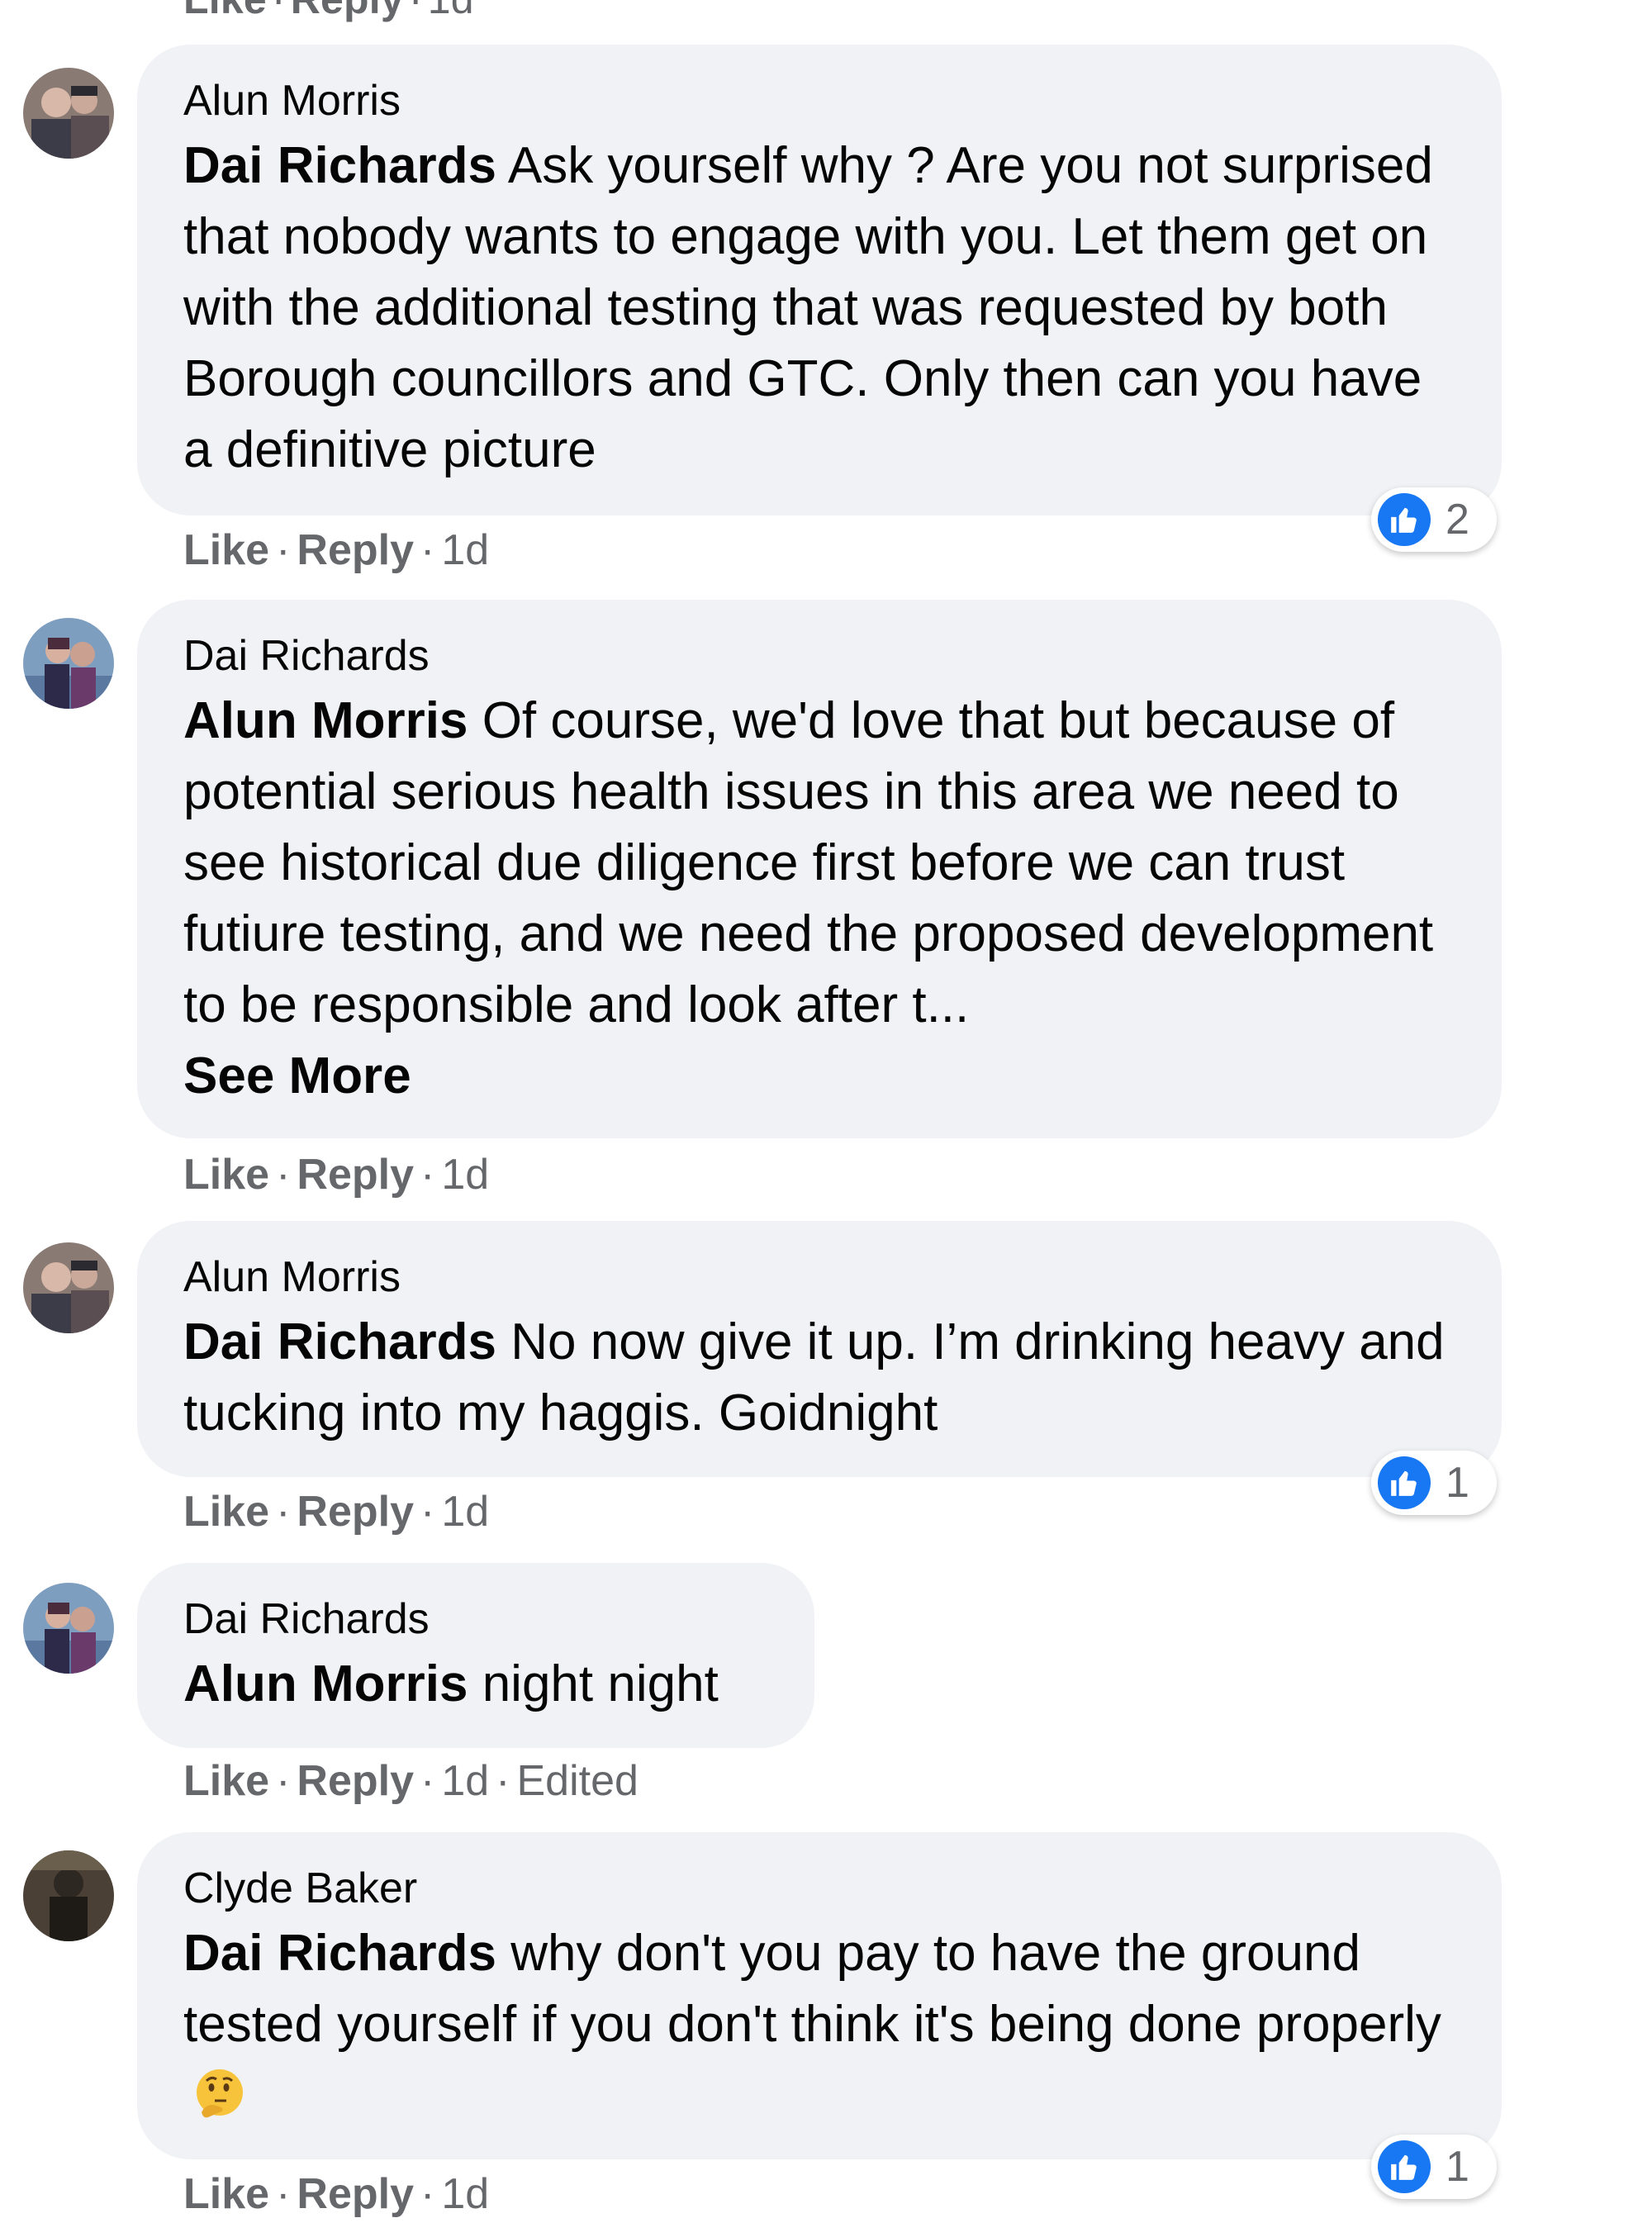  I want to click on comment-author: Clyde Baker, so click(817, 1888).